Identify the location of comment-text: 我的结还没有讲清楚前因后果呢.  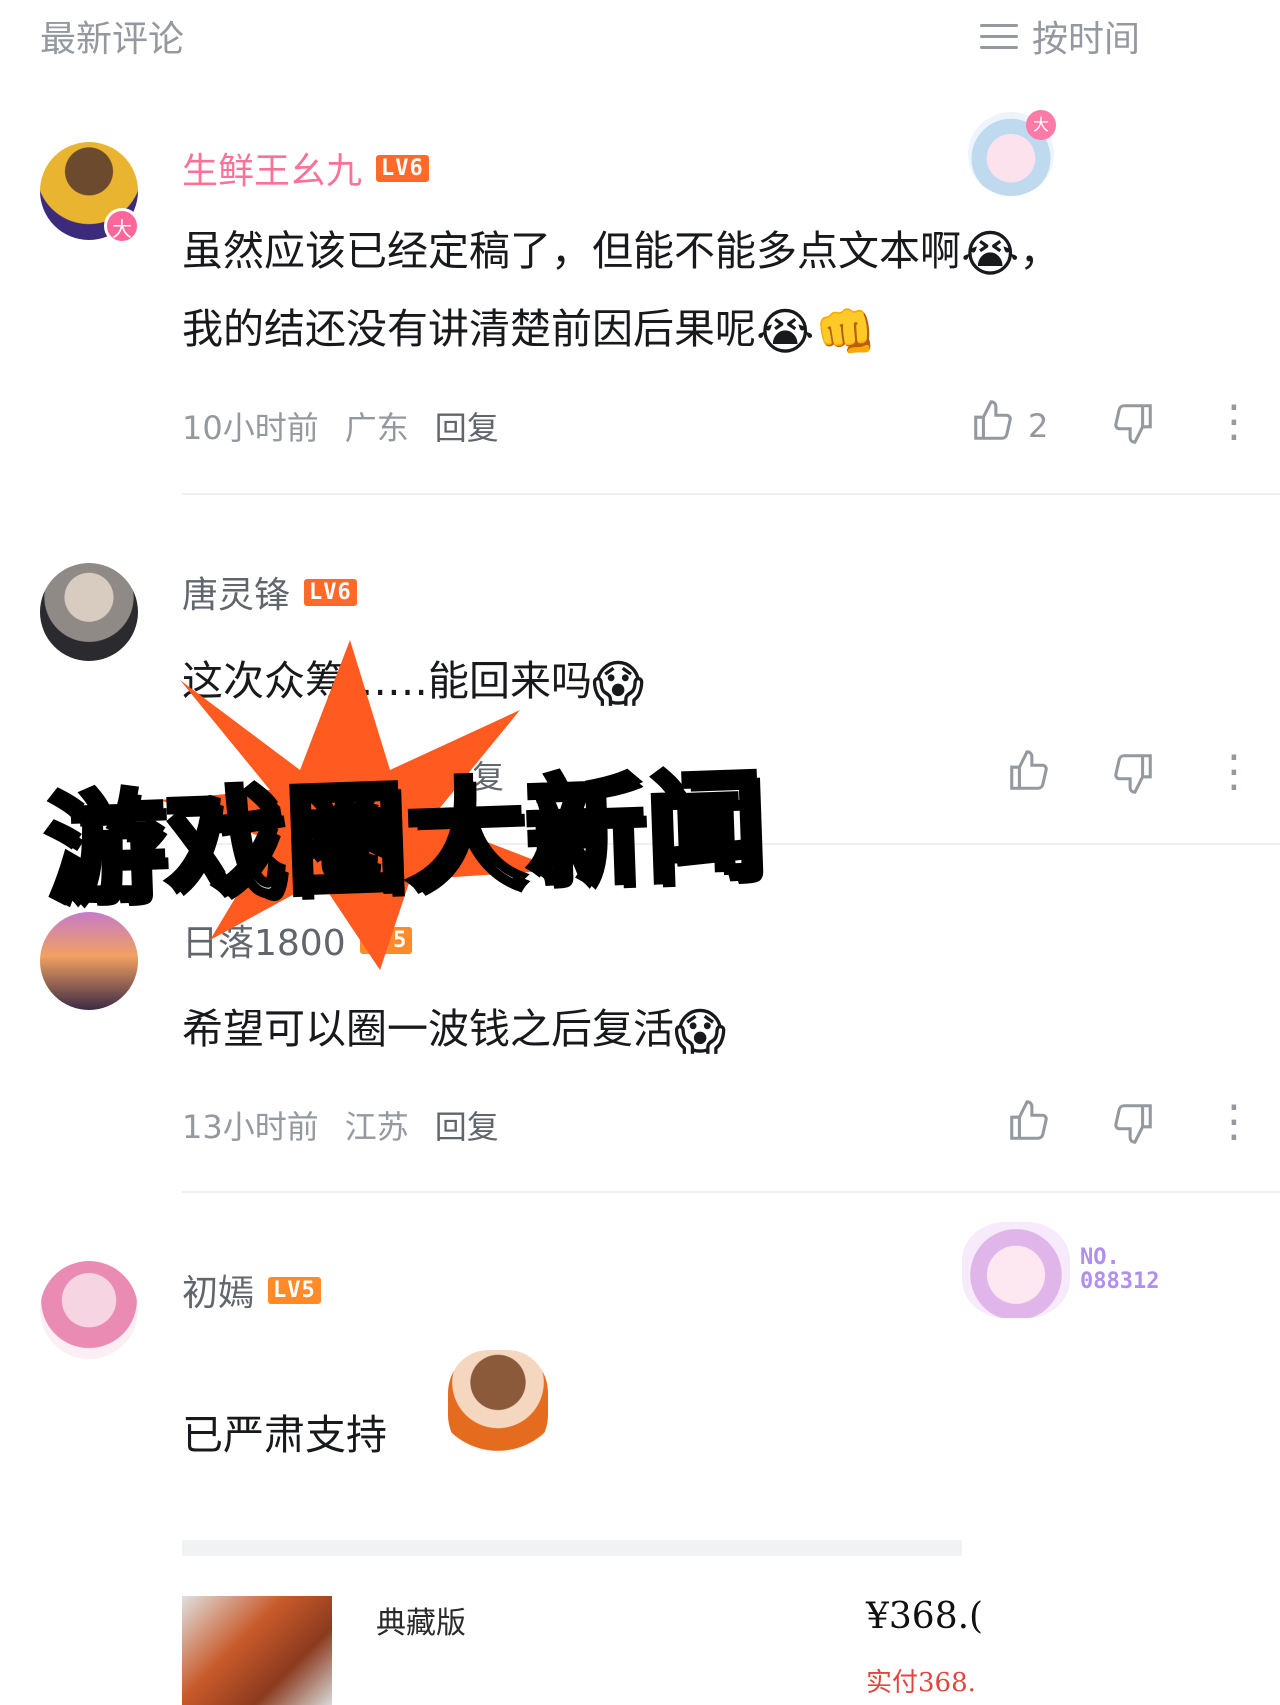
(469, 329).